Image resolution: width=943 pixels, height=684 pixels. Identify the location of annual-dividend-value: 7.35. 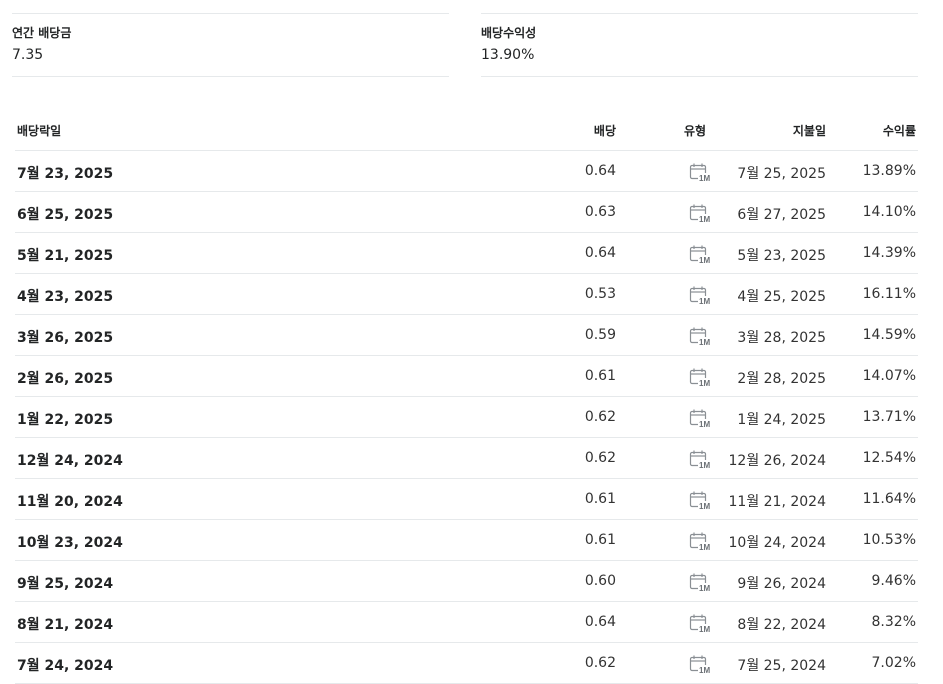
(28, 55).